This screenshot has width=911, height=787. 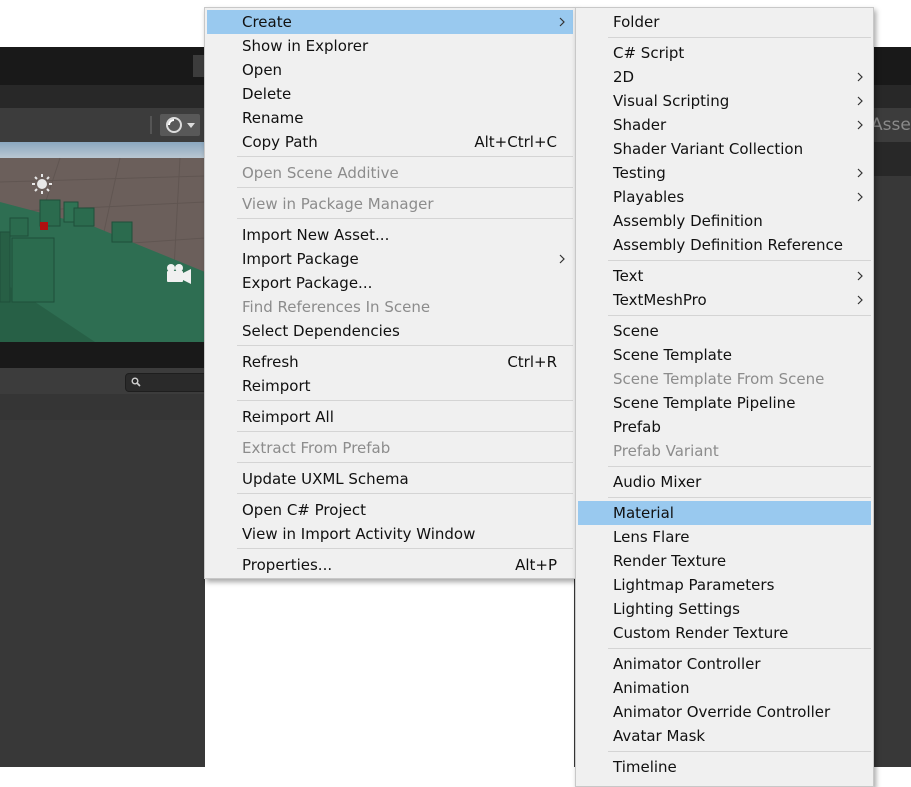 I want to click on create-menu-item-scene-template: Scene Template, so click(x=724, y=355).